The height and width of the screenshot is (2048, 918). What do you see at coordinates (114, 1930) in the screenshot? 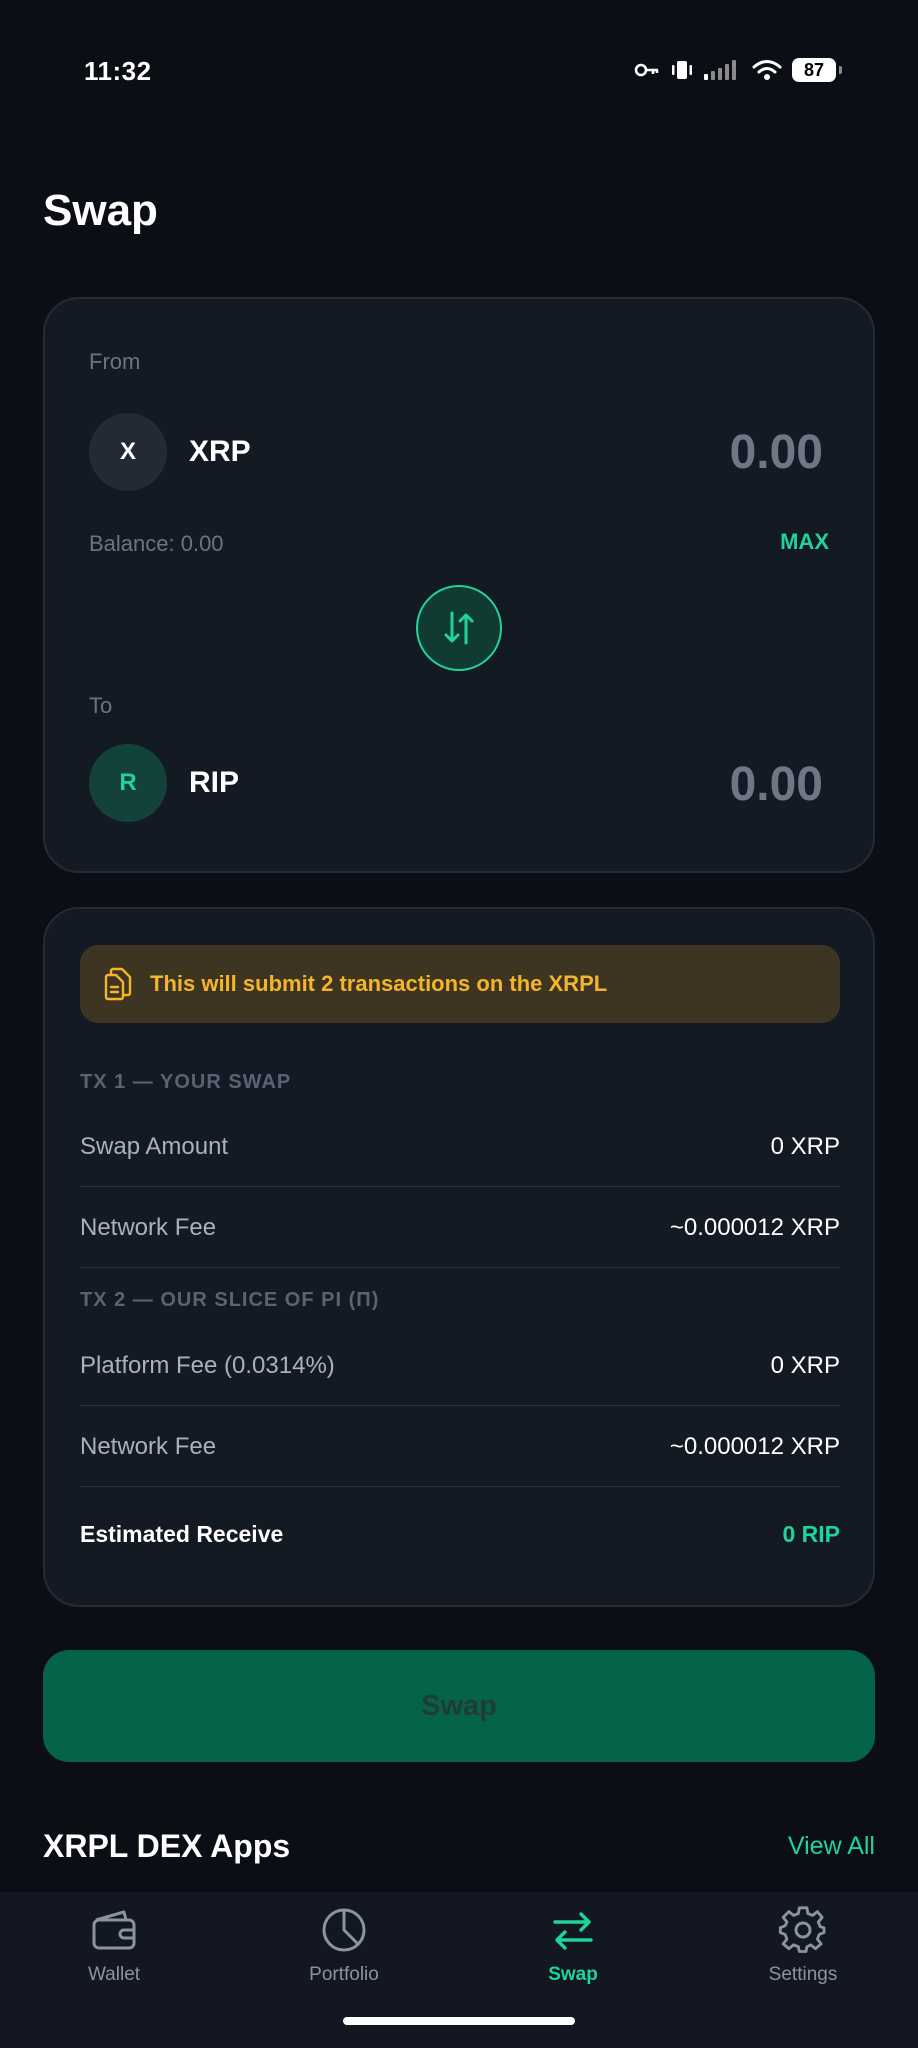
I see `wallet-icon` at bounding box center [114, 1930].